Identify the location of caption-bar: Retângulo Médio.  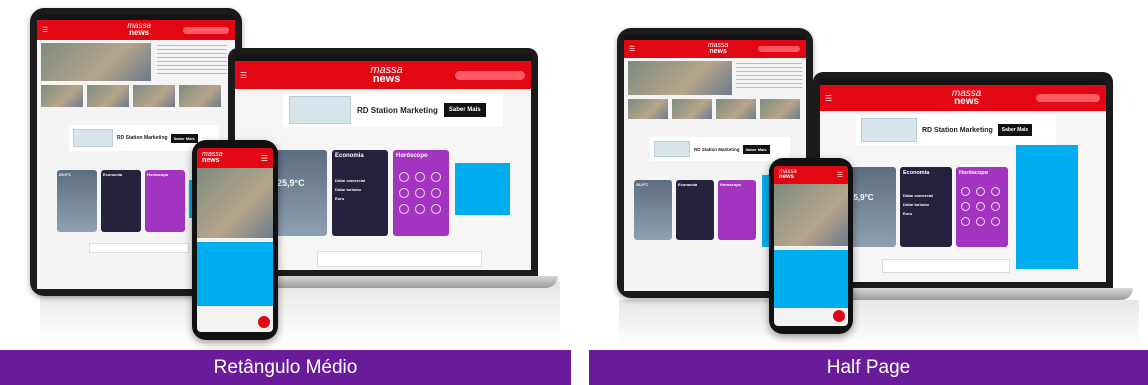
(285, 367).